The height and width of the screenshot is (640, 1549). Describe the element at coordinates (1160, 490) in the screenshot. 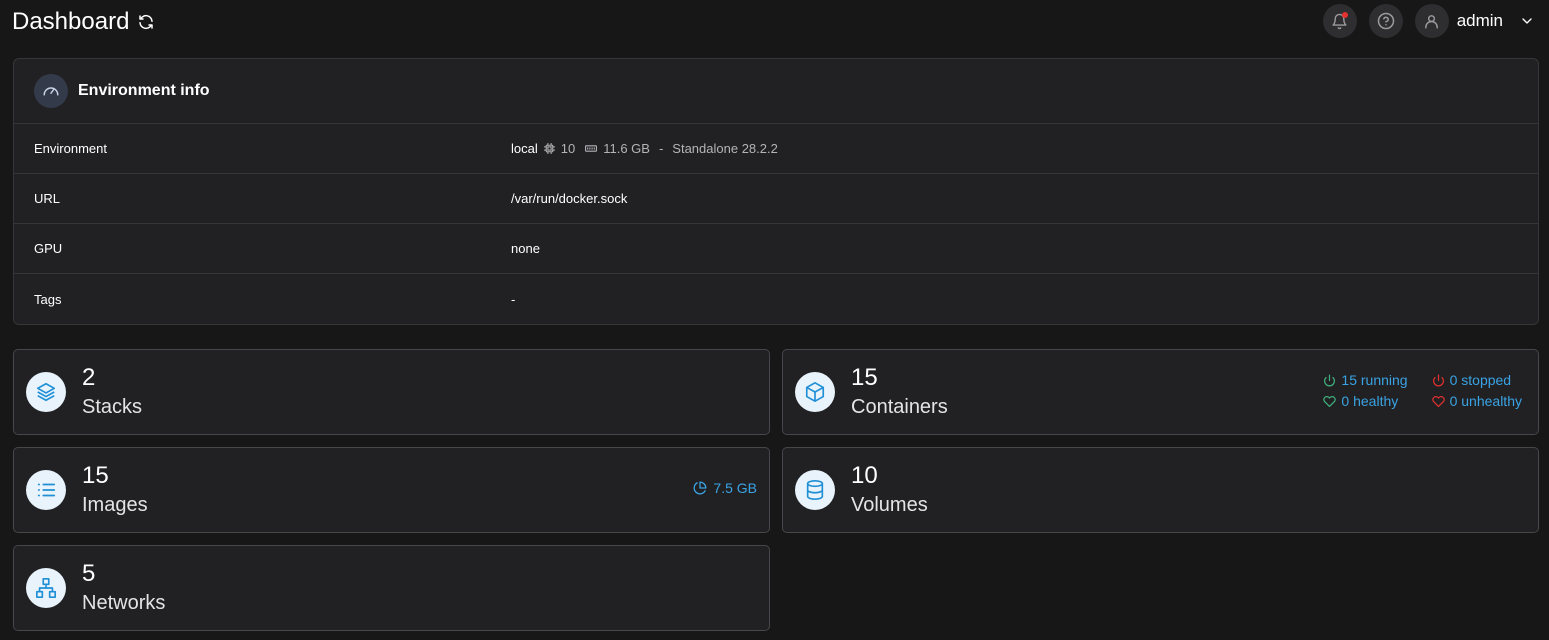

I see `volumes-card: 10 Volumes` at that location.